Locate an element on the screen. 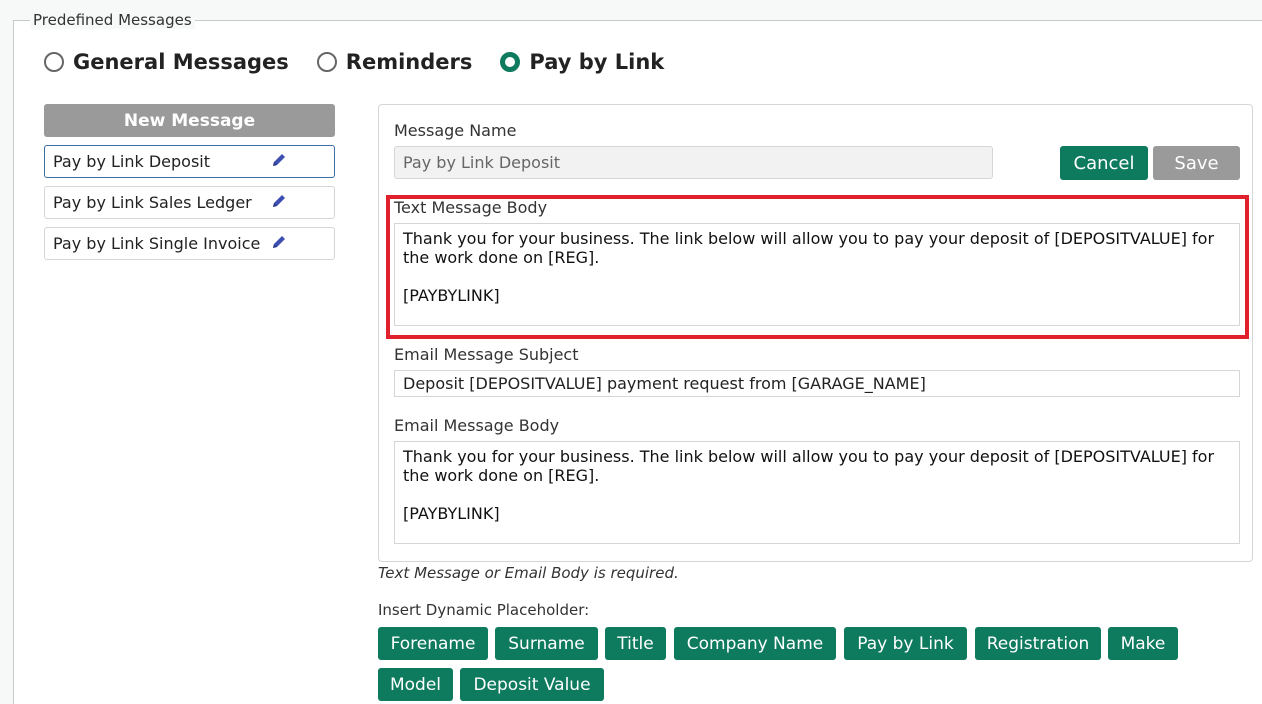  placeholder-chip-deposit-value: Deposit Value is located at coordinates (532, 684).